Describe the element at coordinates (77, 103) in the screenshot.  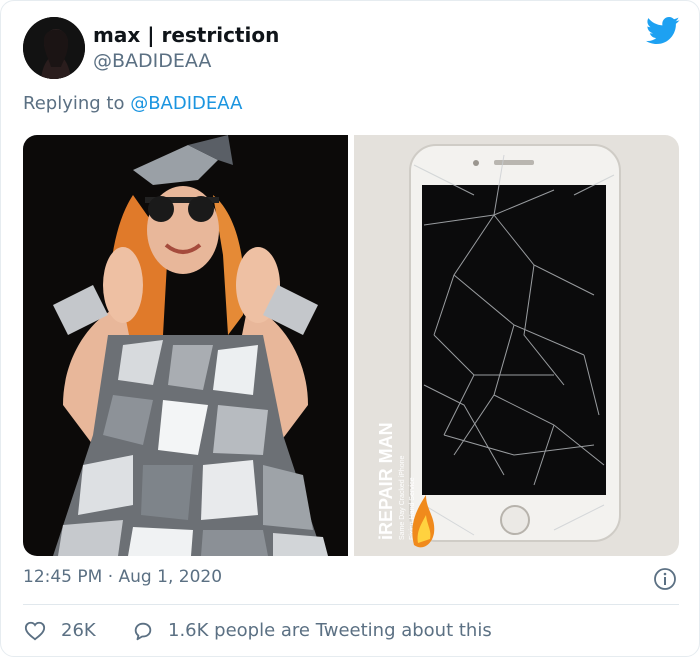
I see `reply-prefix: Replying to` at that location.